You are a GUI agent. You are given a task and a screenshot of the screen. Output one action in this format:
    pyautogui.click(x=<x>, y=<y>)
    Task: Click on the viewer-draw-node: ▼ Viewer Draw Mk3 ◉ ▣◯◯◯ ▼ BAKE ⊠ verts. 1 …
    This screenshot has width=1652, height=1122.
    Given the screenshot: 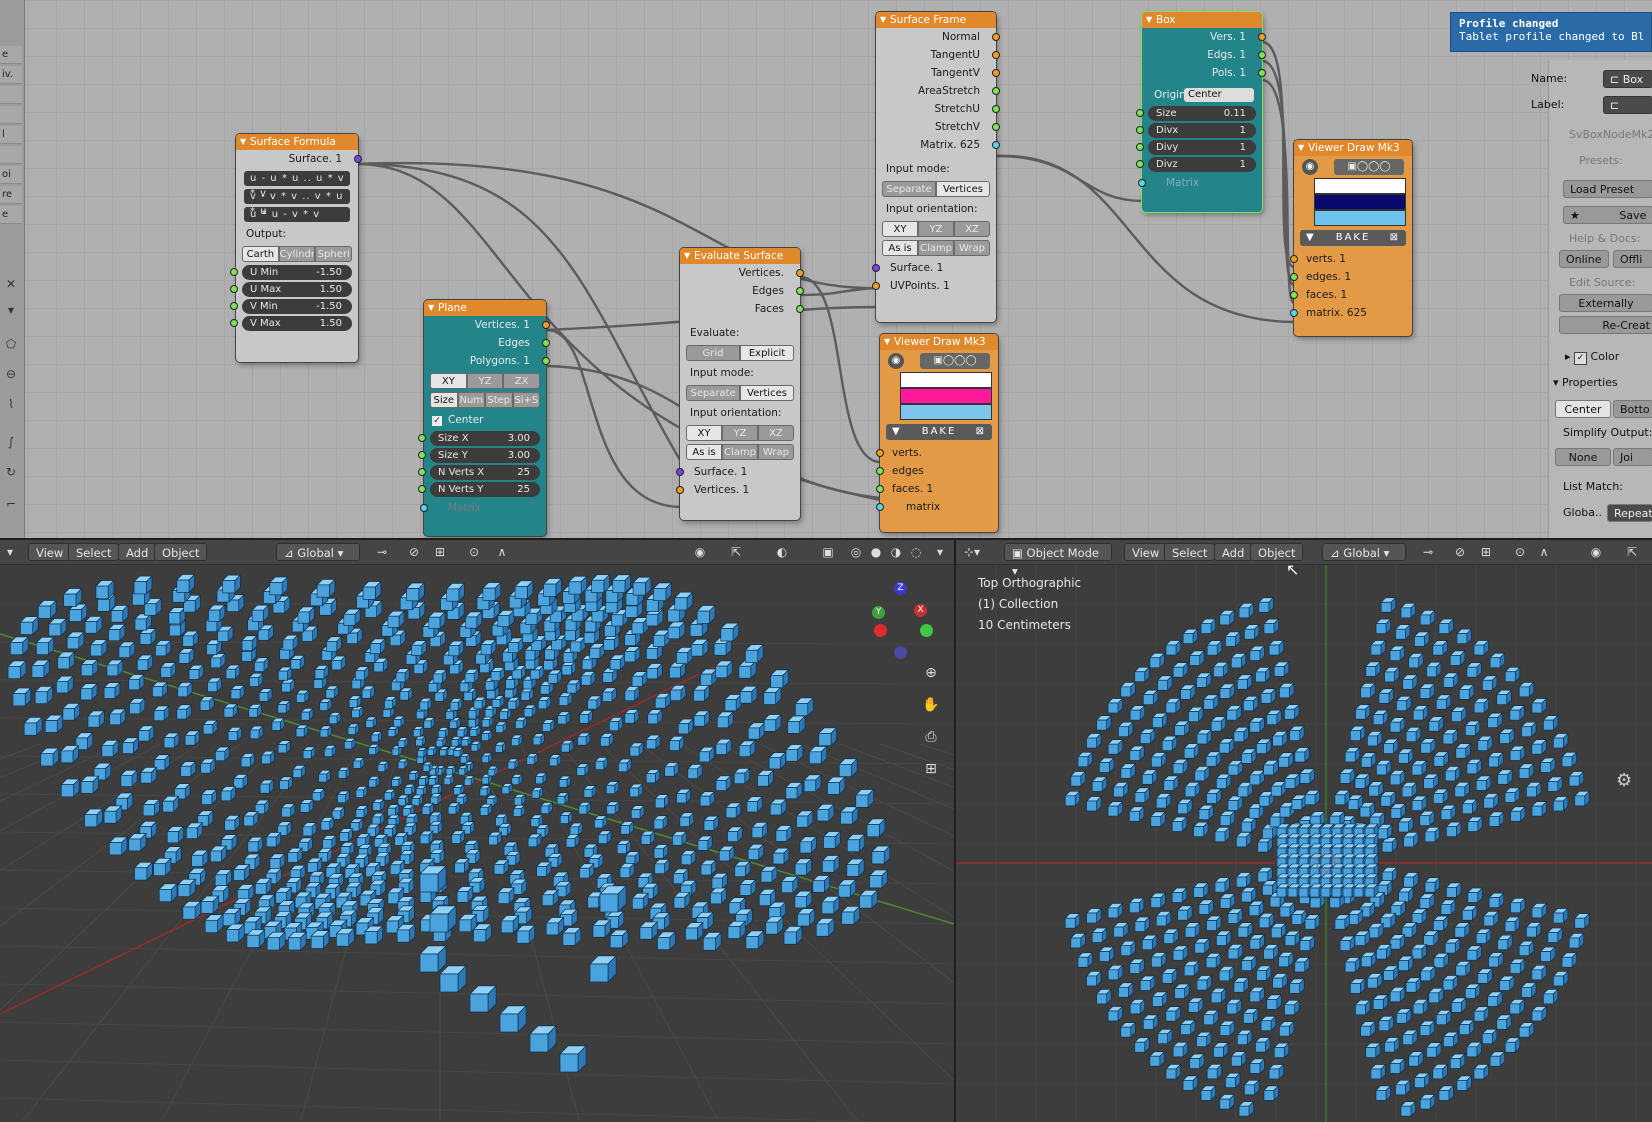 What is the action you would take?
    pyautogui.click(x=1351, y=238)
    